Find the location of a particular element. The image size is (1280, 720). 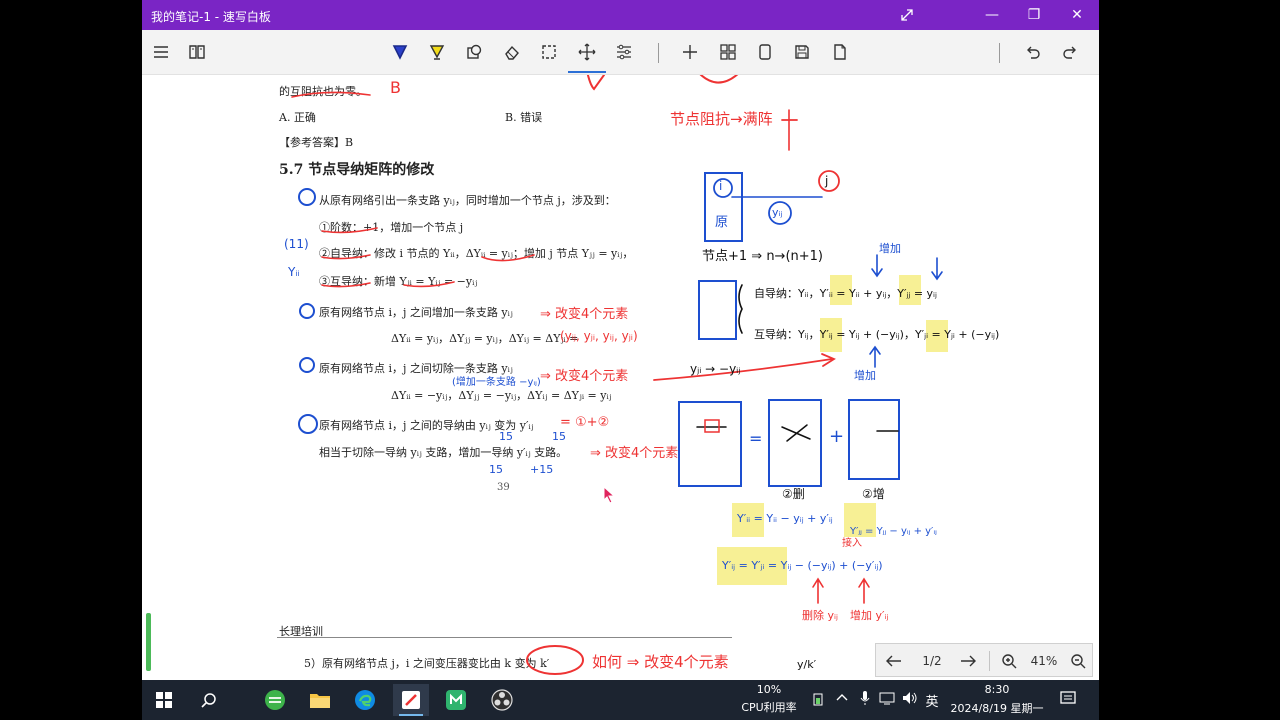

hw-node-j: j is located at coordinates (827, 181).